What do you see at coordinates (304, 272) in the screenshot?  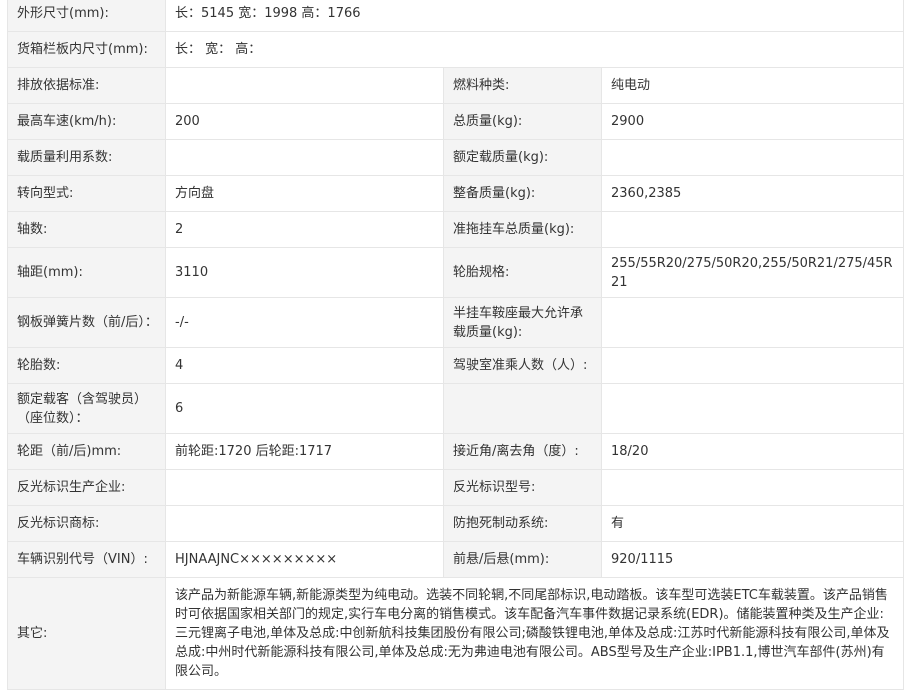 I see `spec-value: 3110` at bounding box center [304, 272].